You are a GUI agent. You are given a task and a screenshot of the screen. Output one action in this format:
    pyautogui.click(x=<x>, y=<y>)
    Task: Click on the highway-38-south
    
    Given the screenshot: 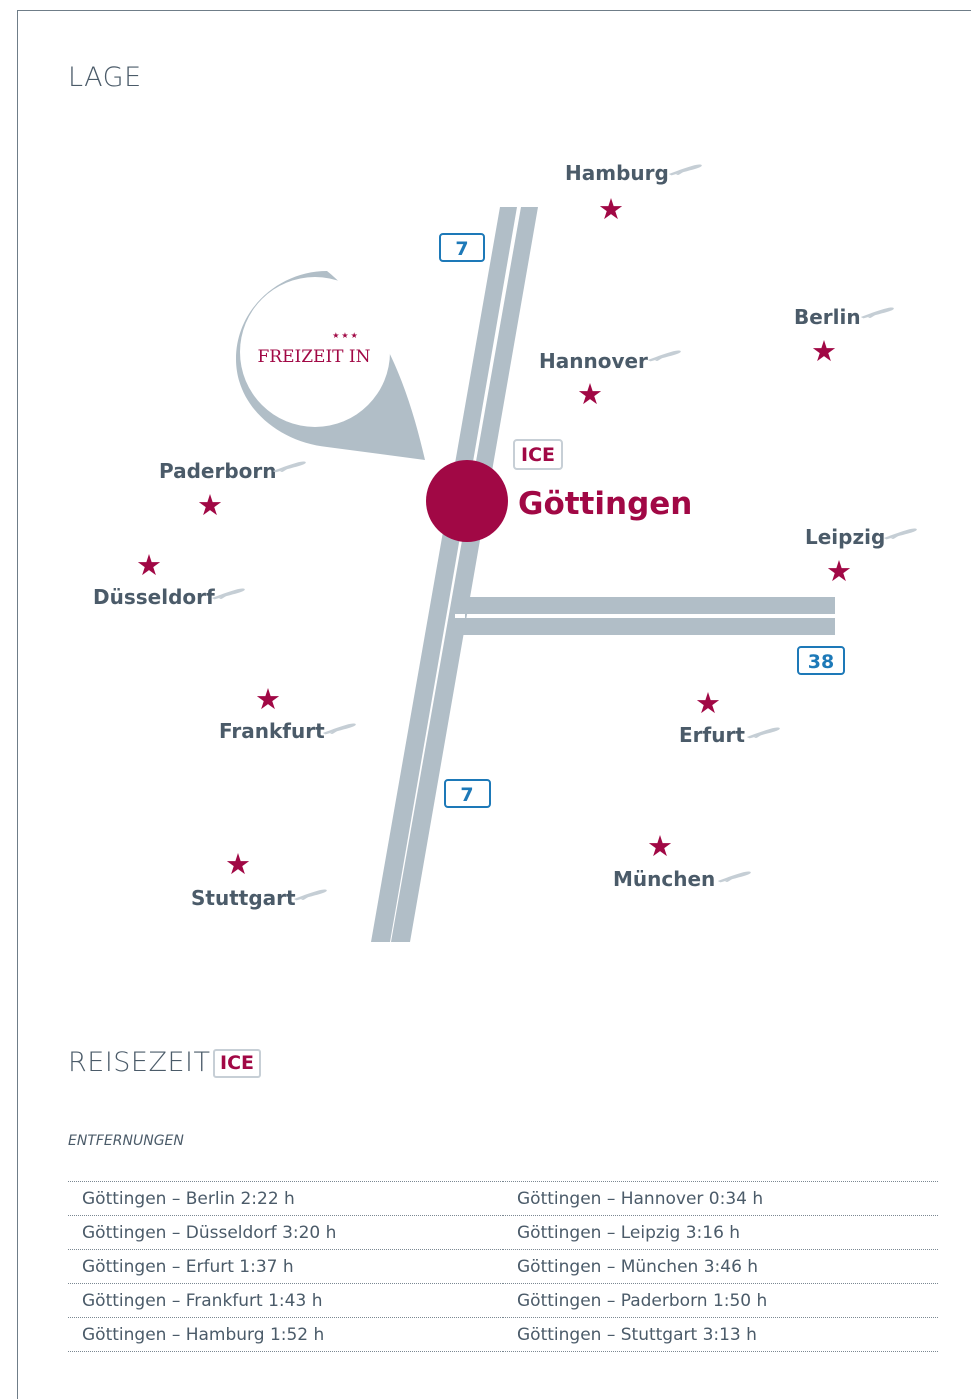 What is the action you would take?
    pyautogui.click(x=644, y=626)
    